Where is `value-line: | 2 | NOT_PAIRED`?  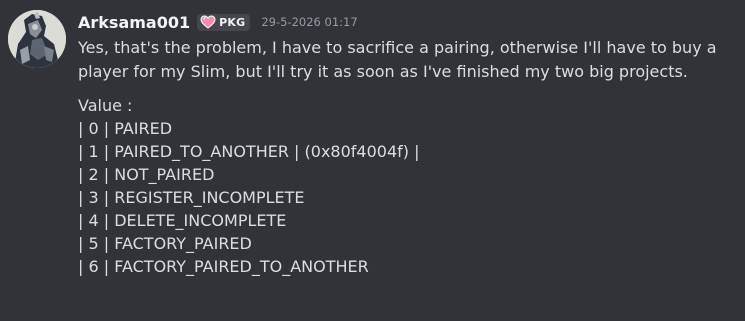
value-line: | 2 | NOT_PAIRED is located at coordinates (146, 174).